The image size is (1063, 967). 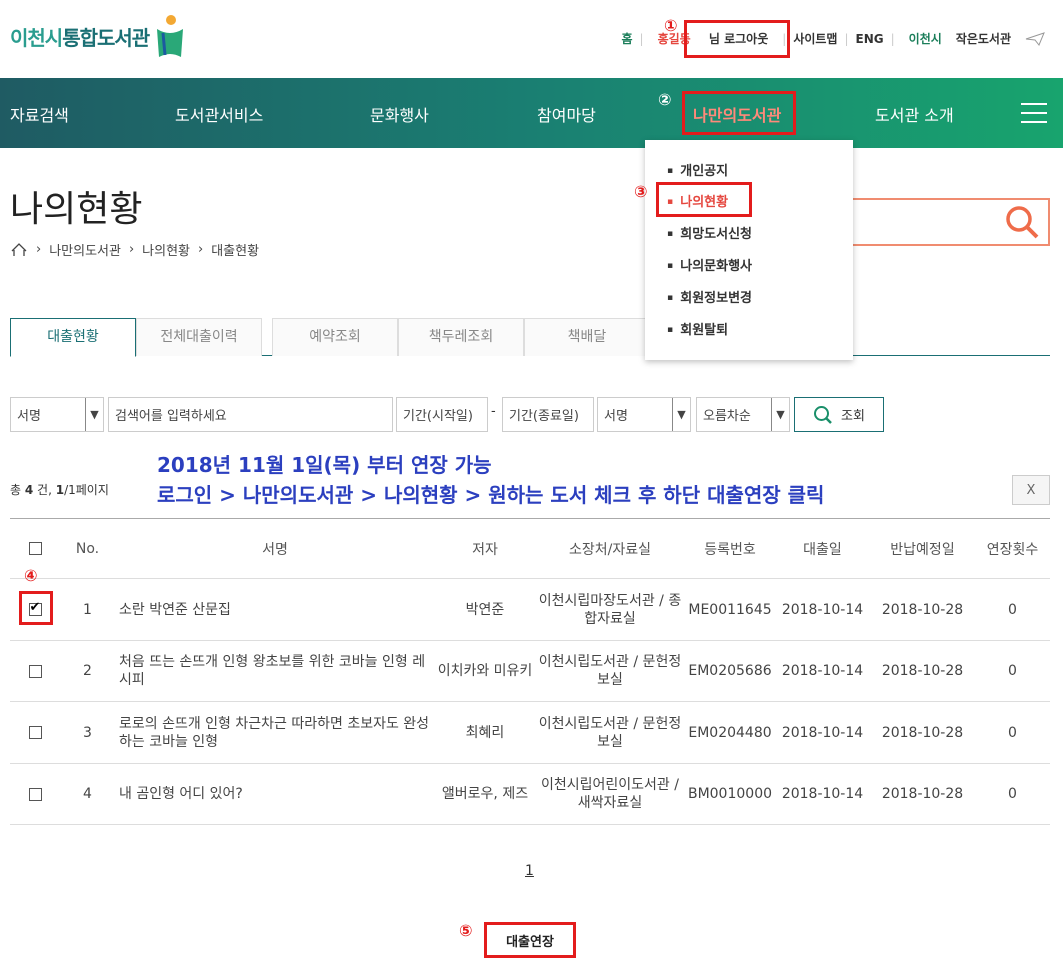 What do you see at coordinates (531, 113) in the screenshot?
I see `main-navigation: 자료검색 도서관서비스 문화행사 참여마당 나만의도서관 도서관 소개` at bounding box center [531, 113].